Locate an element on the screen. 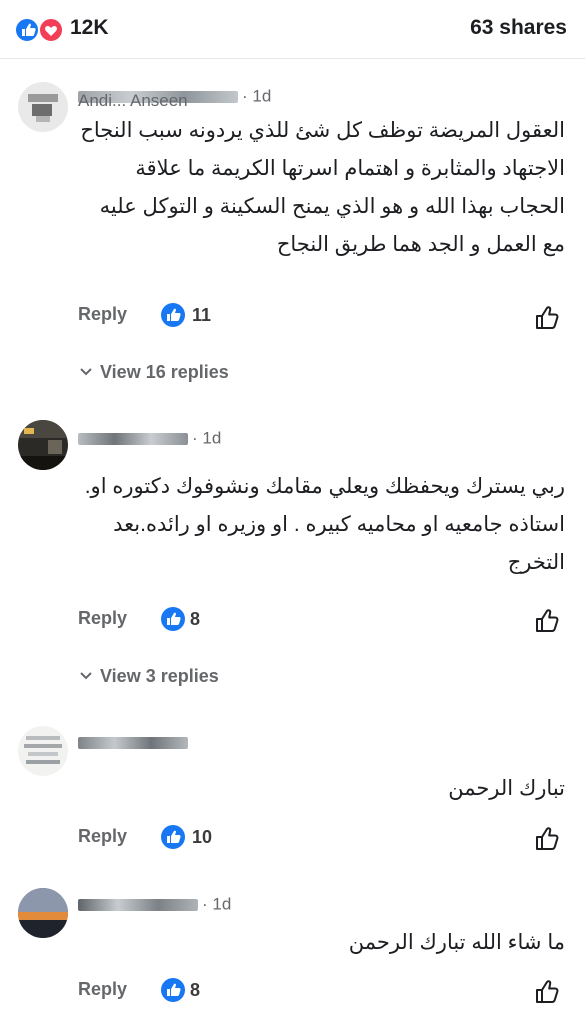  view-replies-label: View 16 replies is located at coordinates (164, 372).